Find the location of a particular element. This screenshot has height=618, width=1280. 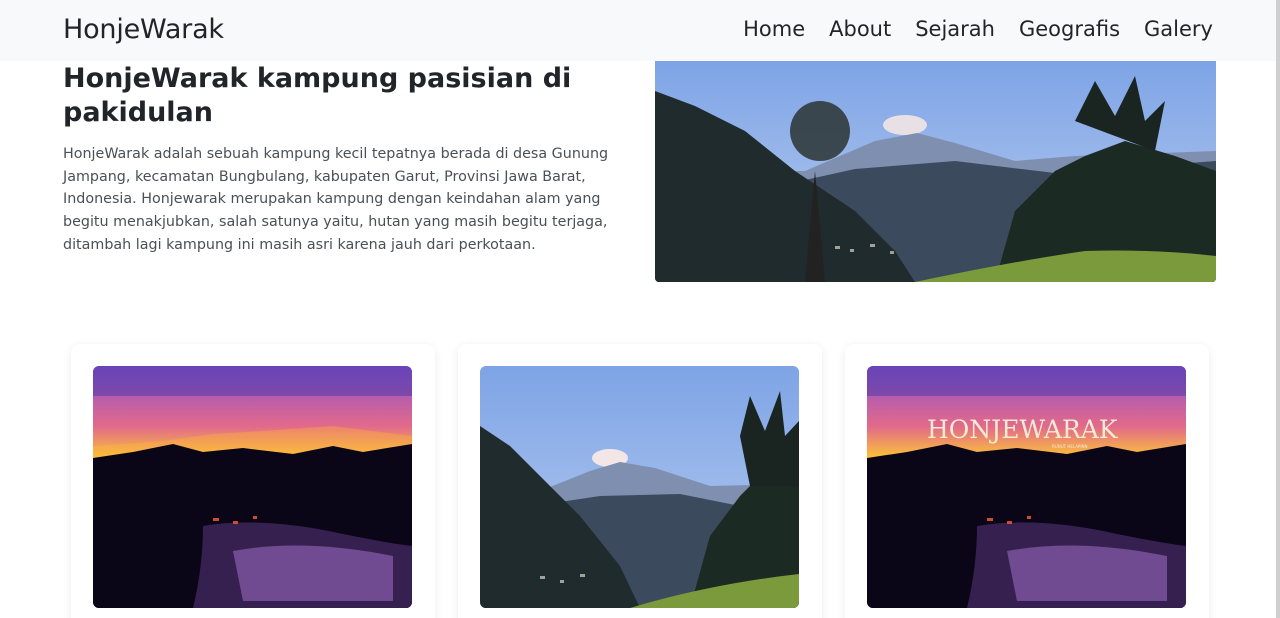

nav-link-about: About is located at coordinates (860, 29).